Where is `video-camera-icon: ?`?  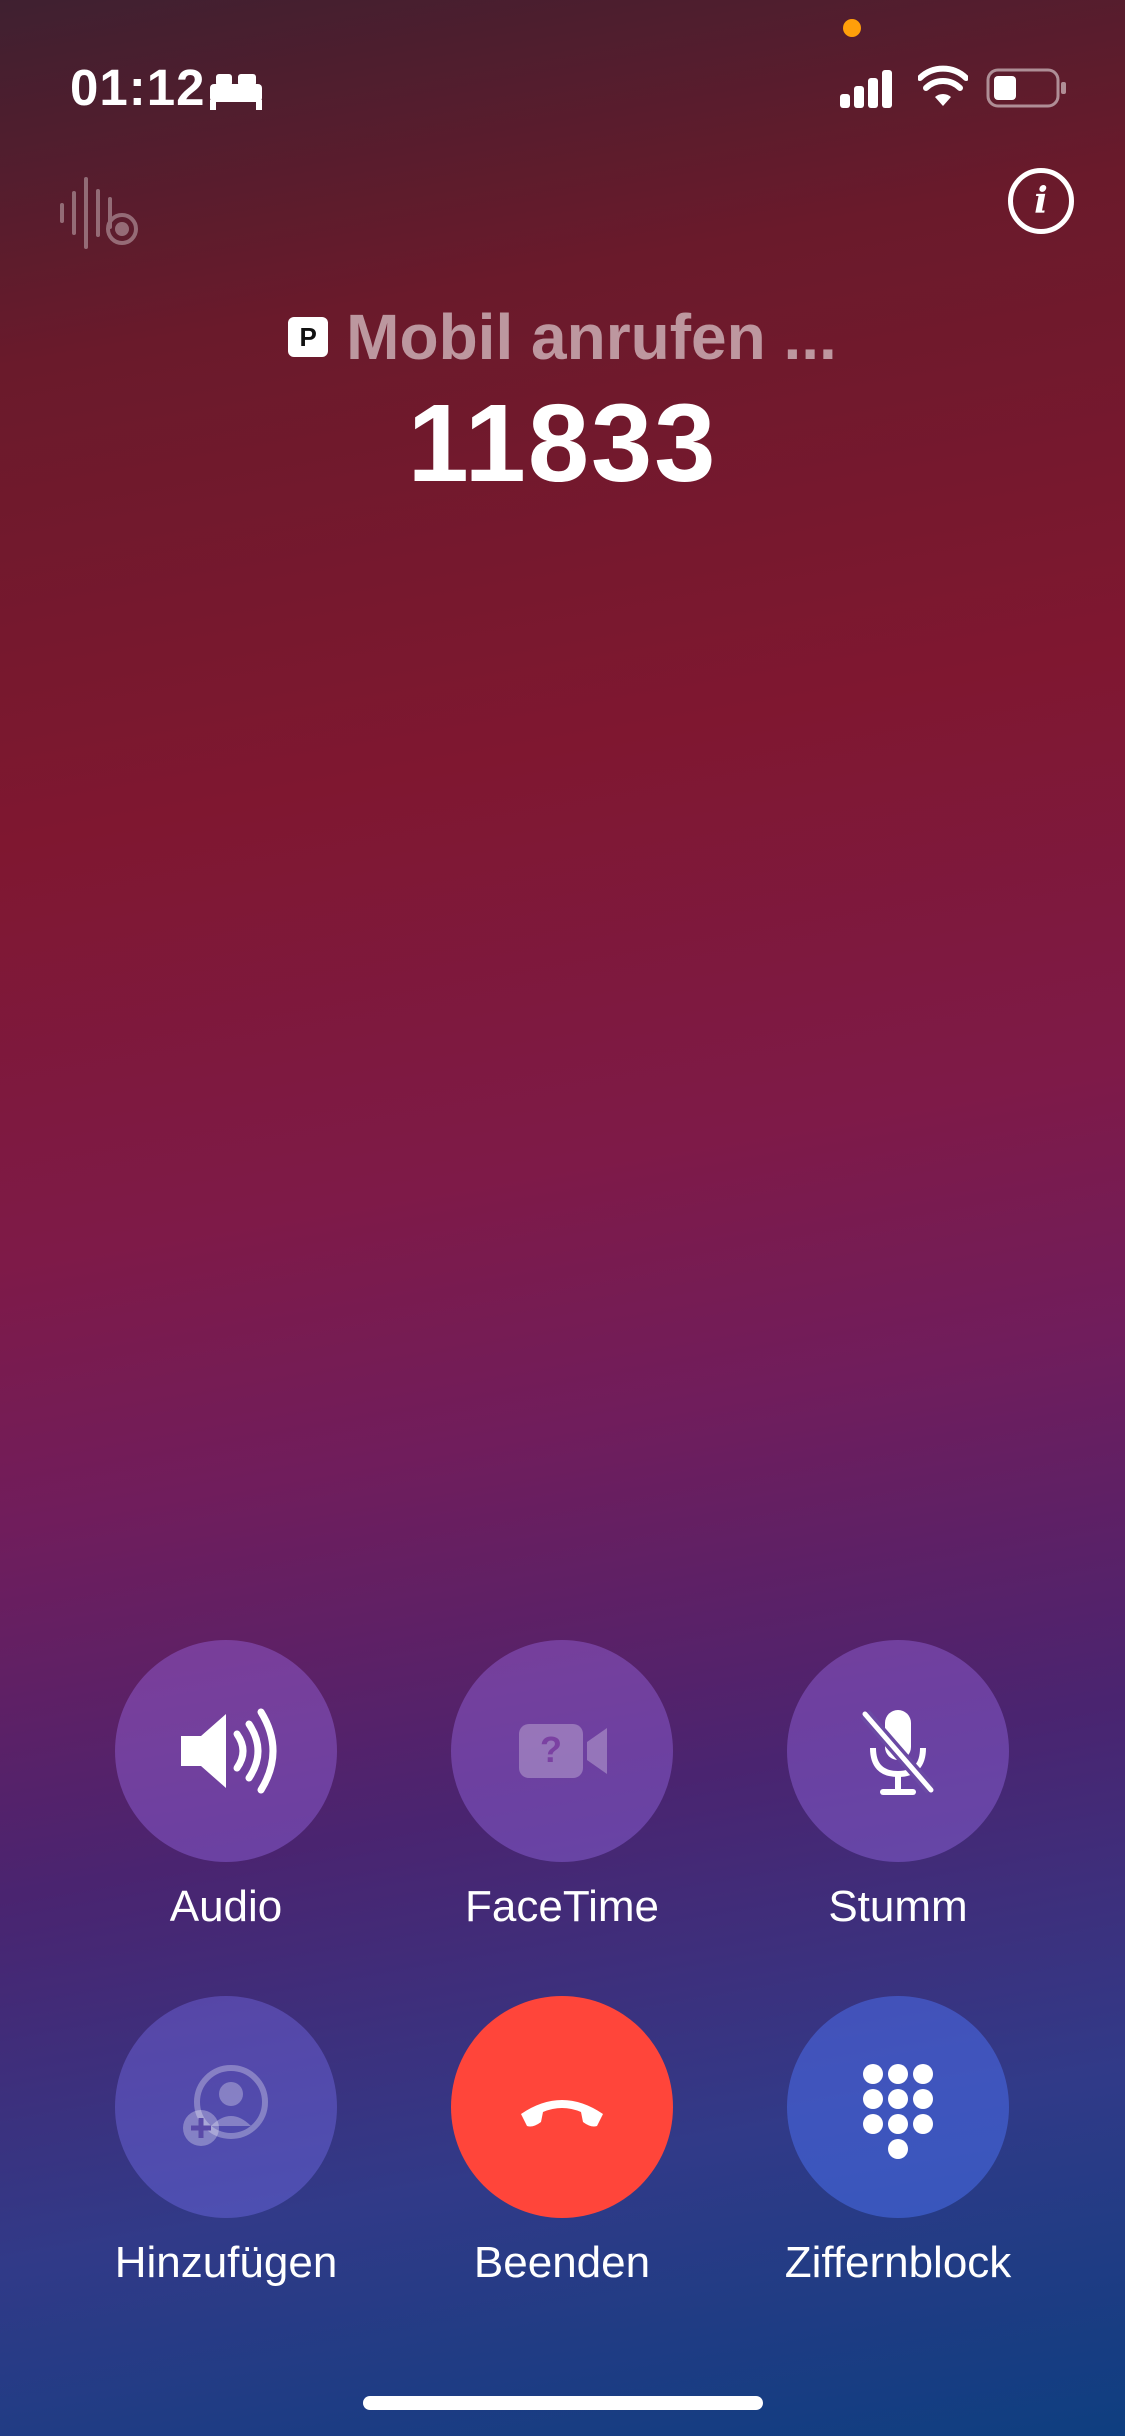
video-camera-icon: ? is located at coordinates (563, 1751).